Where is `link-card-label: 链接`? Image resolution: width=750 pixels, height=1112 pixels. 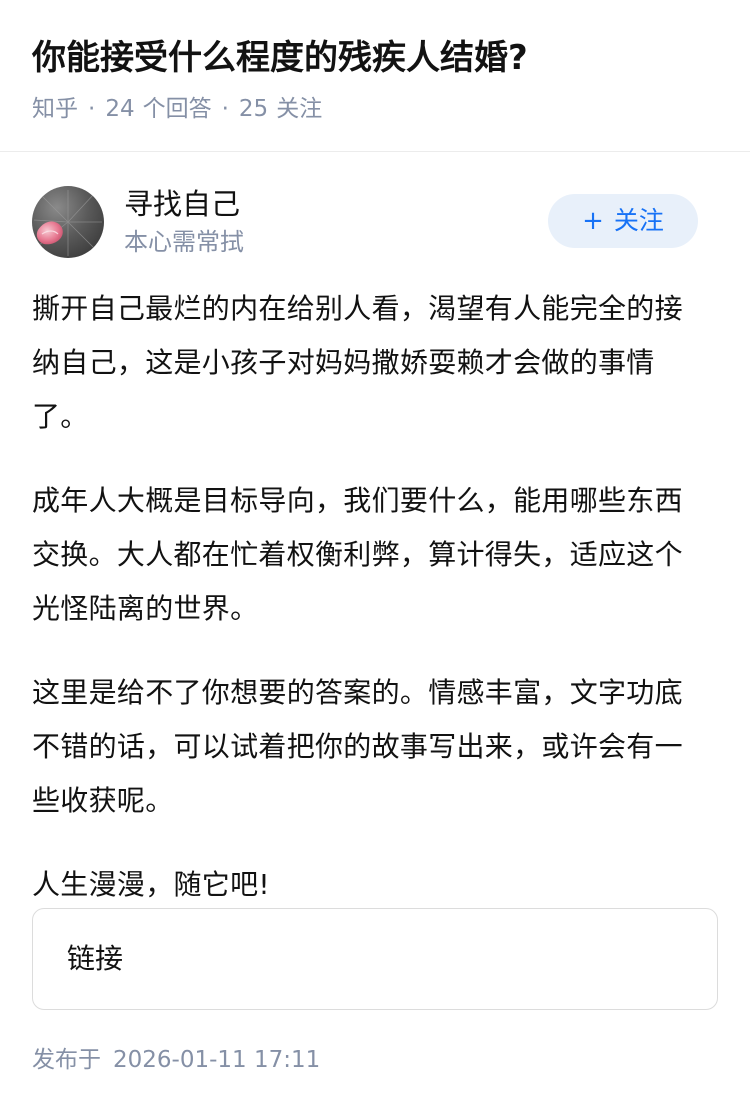 link-card-label: 链接 is located at coordinates (95, 958).